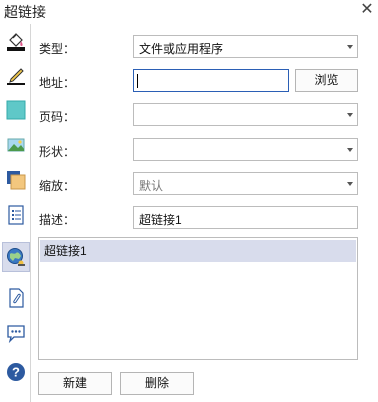 The image size is (378, 402). I want to click on window-title: 超链接, so click(25, 12).